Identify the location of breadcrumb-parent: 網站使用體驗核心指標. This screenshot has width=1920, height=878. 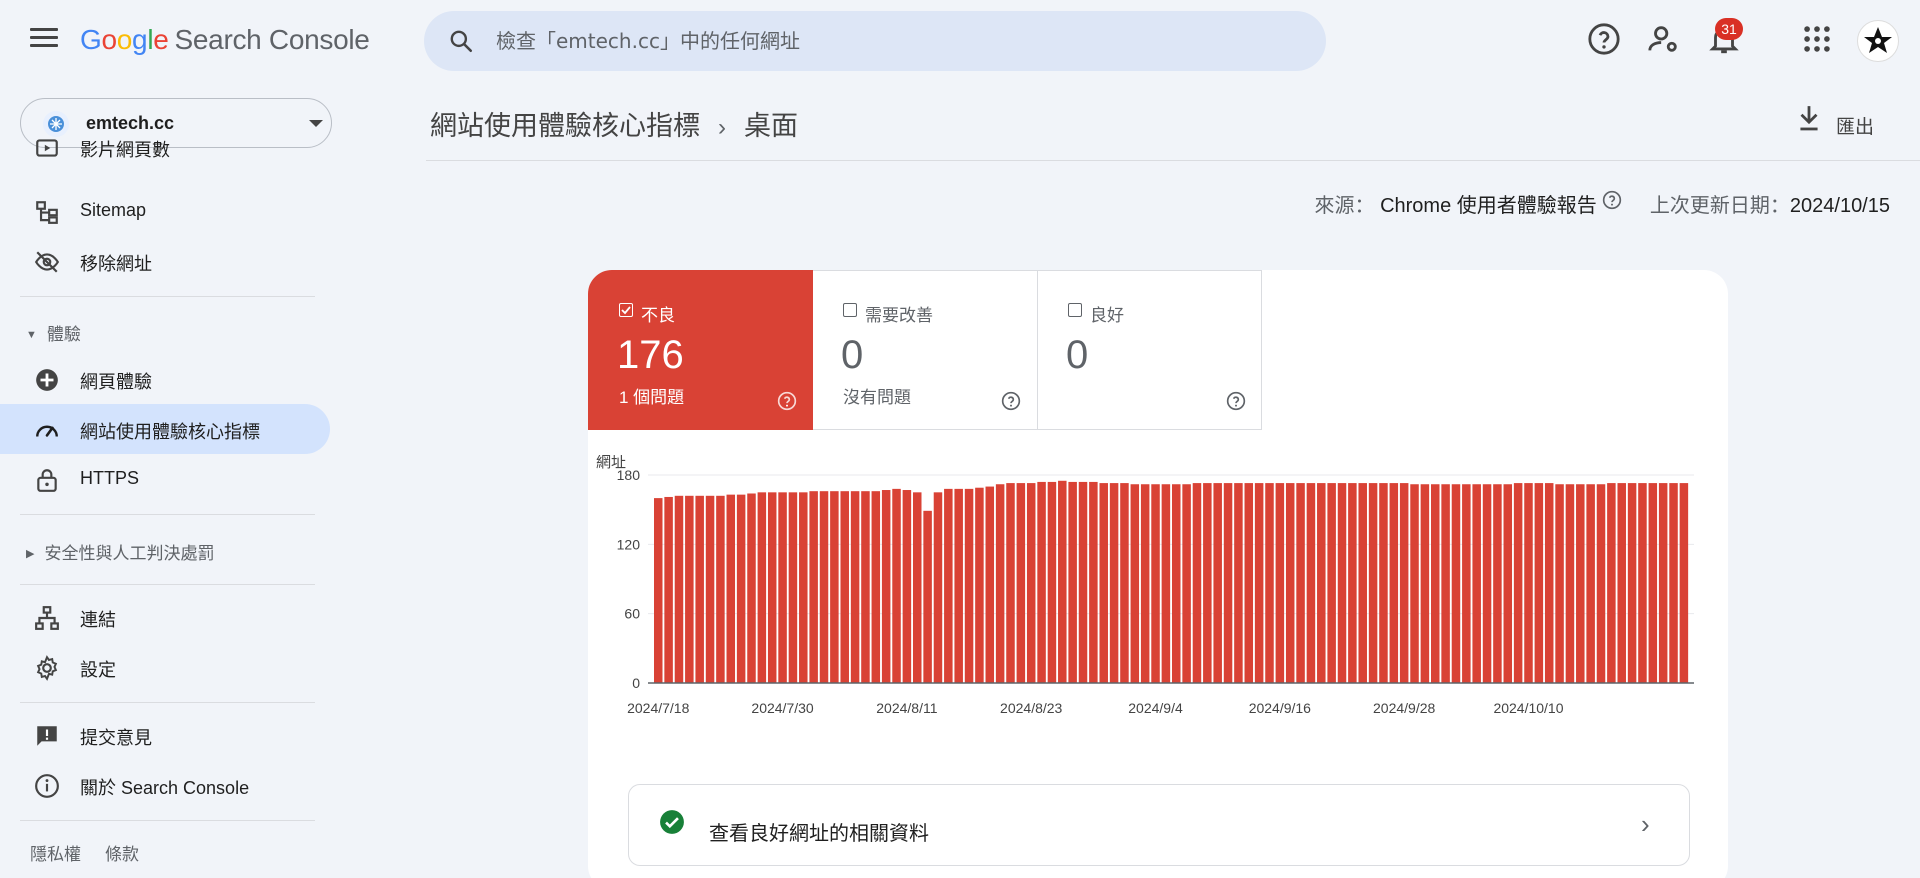
(565, 126).